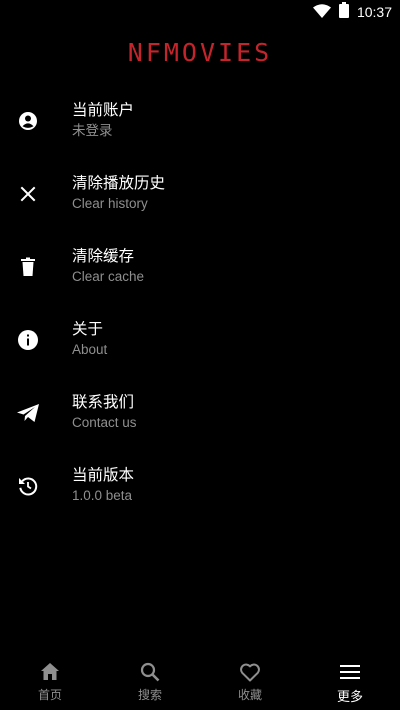 Image resolution: width=400 pixels, height=710 pixels. Describe the element at coordinates (28, 340) in the screenshot. I see `info-icon` at that location.